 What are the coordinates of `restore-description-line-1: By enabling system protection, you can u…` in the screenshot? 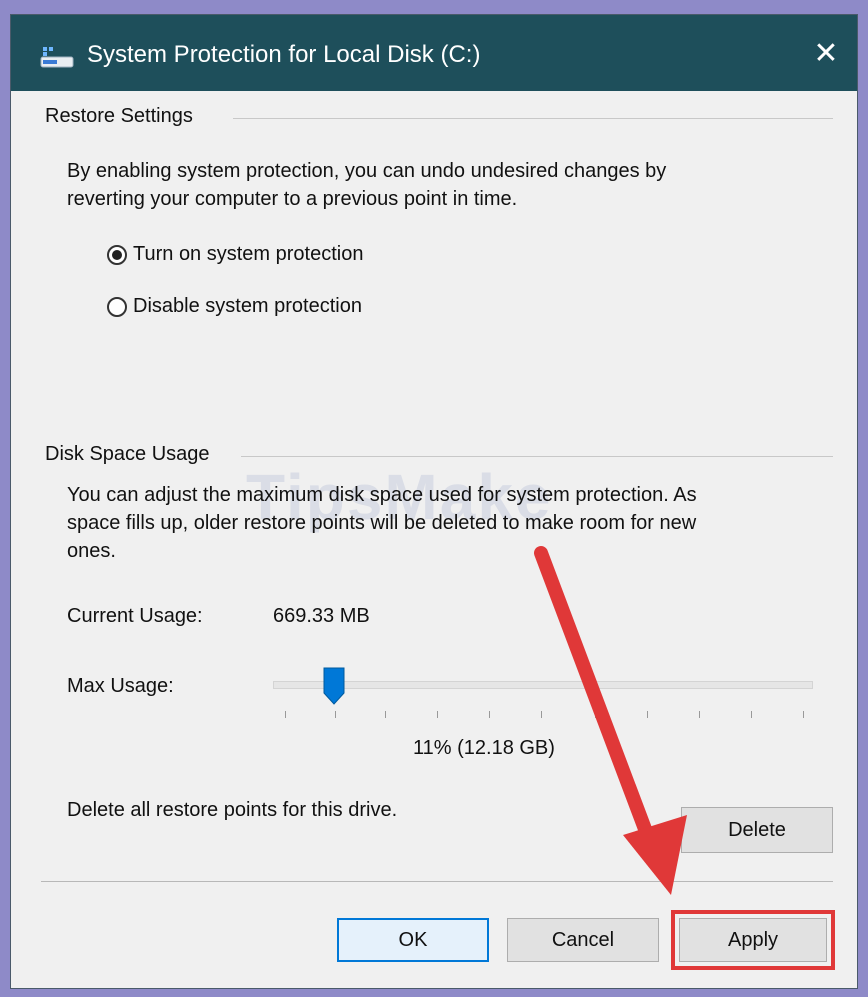 It's located at (367, 171).